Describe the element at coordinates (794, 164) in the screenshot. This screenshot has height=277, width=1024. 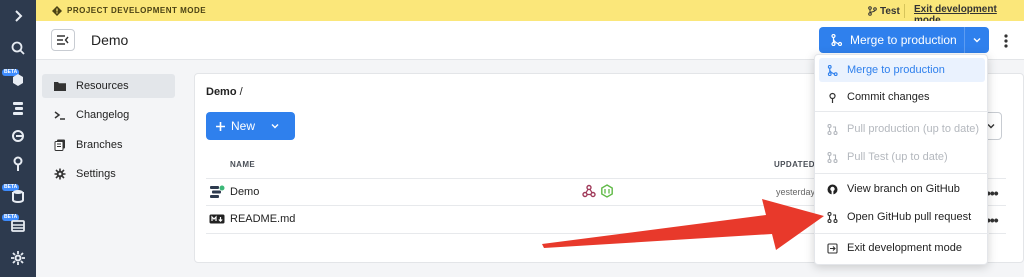
I see `column-header-updated: UPDATED` at that location.